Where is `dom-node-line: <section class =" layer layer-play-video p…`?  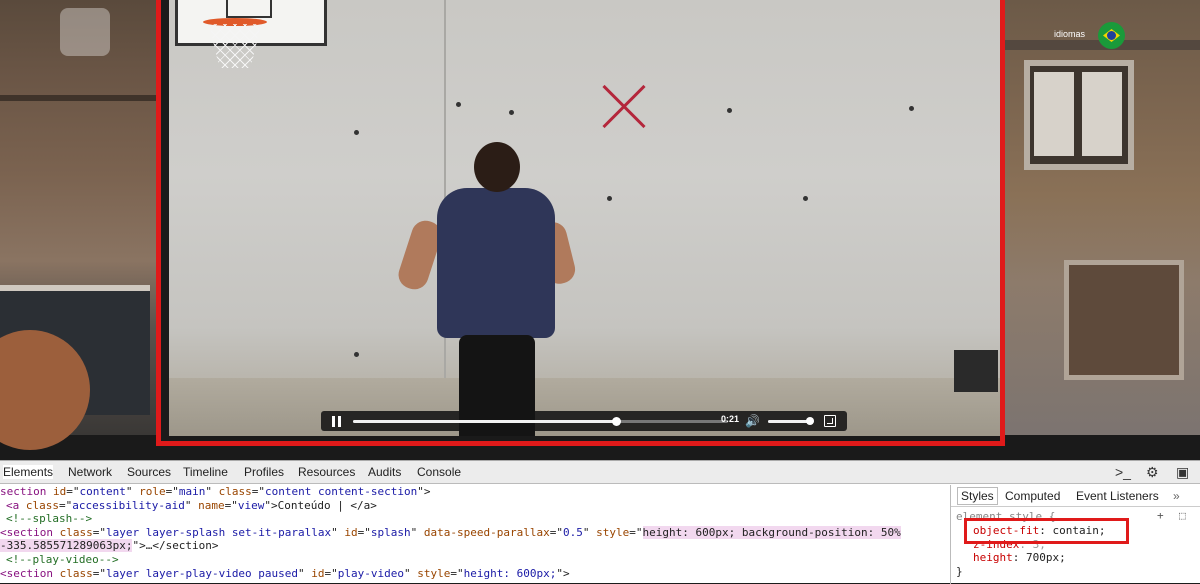 dom-node-line: <section class =" layer layer-play-video p… is located at coordinates (285, 574).